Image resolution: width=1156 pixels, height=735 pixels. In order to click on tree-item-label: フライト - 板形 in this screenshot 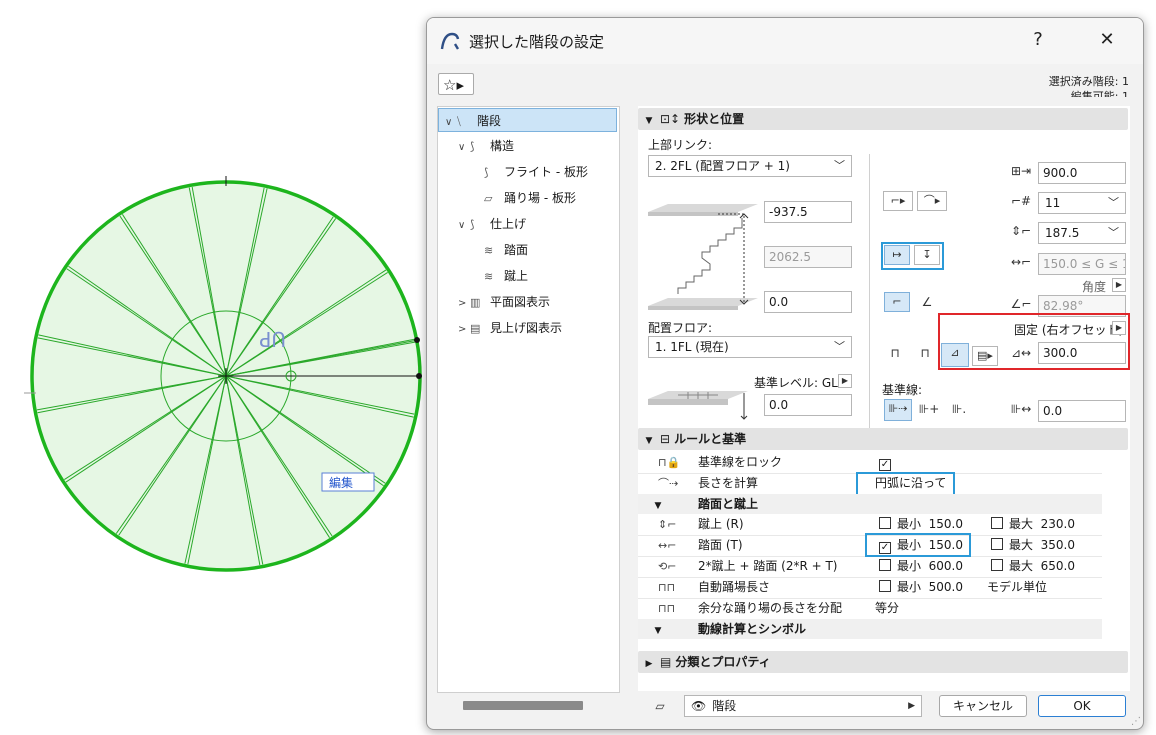, I will do `click(546, 172)`.